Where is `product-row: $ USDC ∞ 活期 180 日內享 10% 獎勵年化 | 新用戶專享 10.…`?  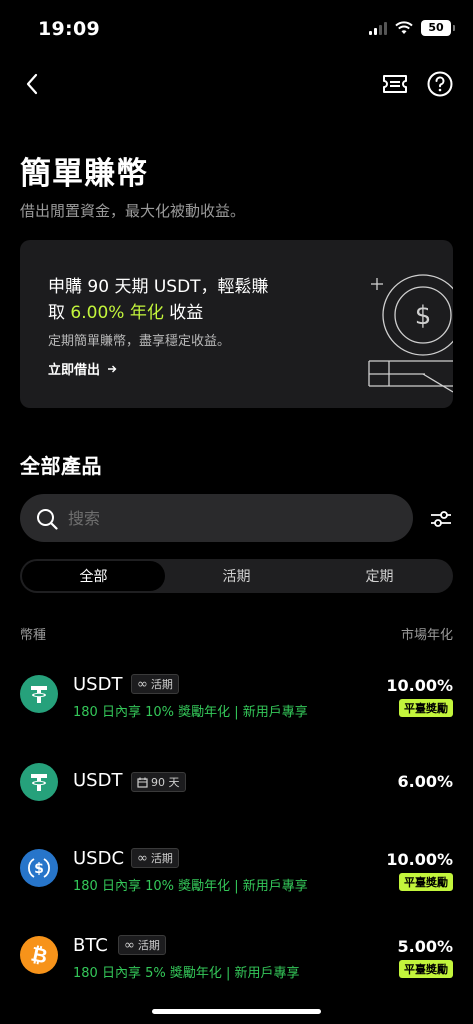
product-row: $ USDC ∞ 活期 180 日內享 10% 獎勵年化 | 新用戶專享 10.… is located at coordinates (236, 868).